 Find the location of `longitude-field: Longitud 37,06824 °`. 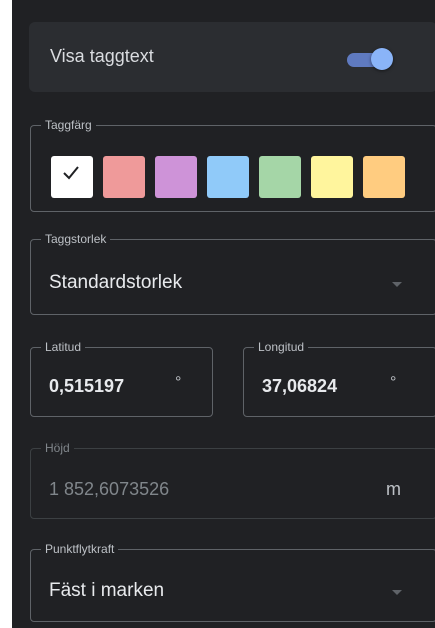

longitude-field: Longitud 37,06824 ° is located at coordinates (339, 378).